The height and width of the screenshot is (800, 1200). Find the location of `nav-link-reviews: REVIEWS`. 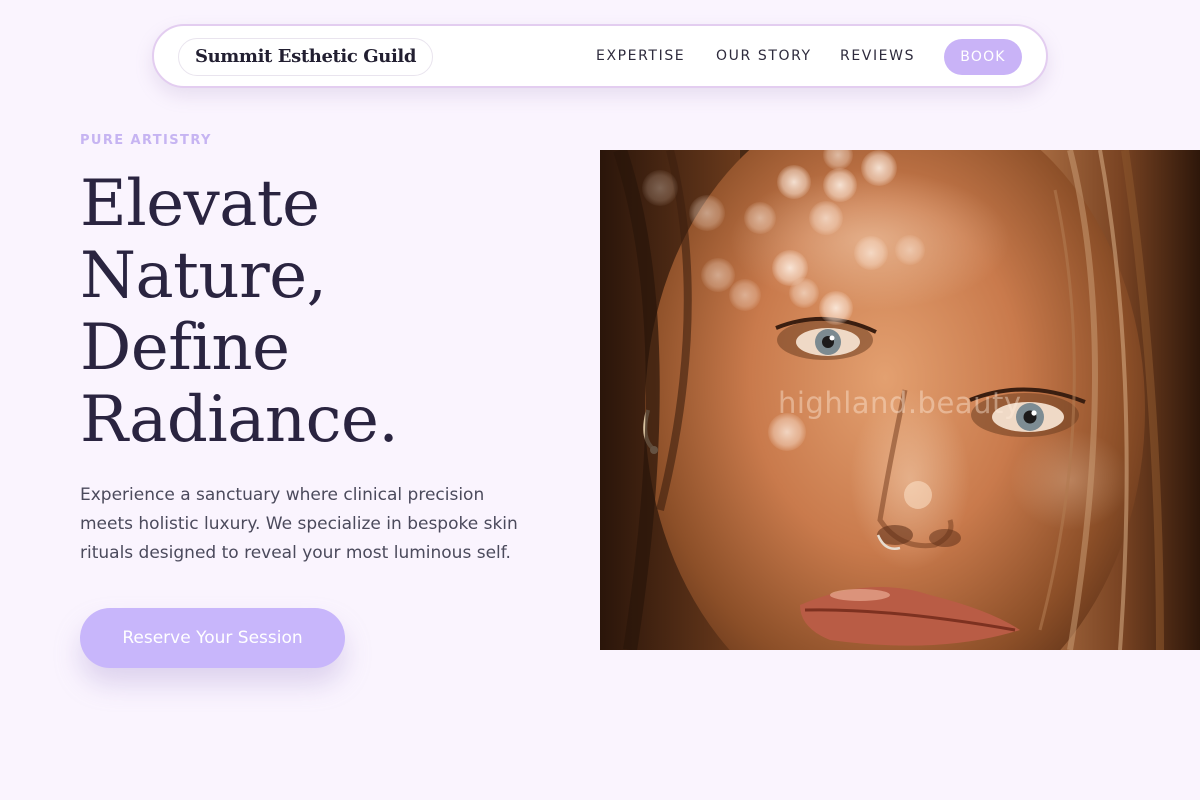

nav-link-reviews: REVIEWS is located at coordinates (877, 56).